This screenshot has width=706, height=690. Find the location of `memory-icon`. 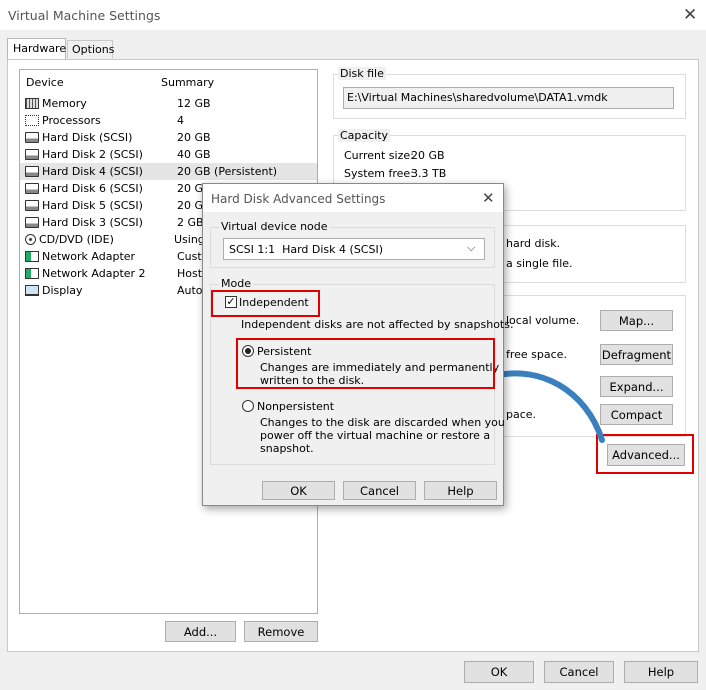

memory-icon is located at coordinates (32, 103).